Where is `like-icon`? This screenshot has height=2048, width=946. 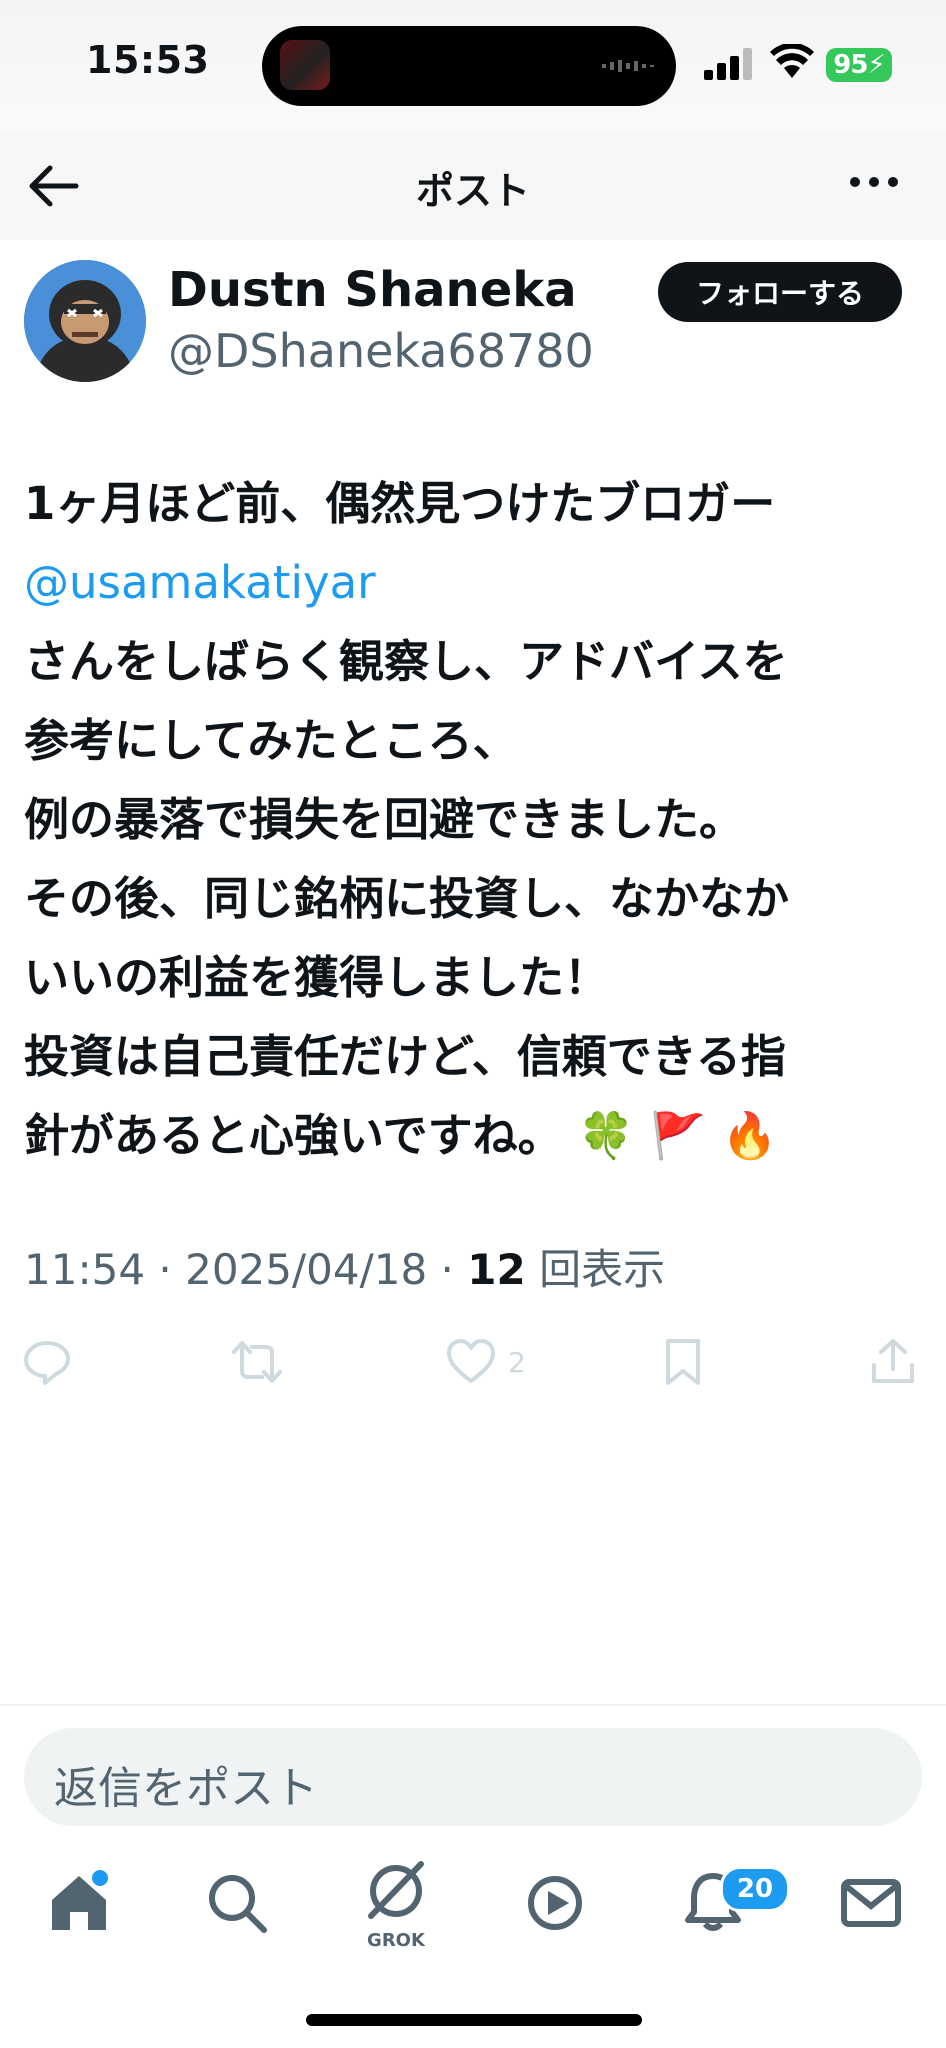 like-icon is located at coordinates (471, 1361).